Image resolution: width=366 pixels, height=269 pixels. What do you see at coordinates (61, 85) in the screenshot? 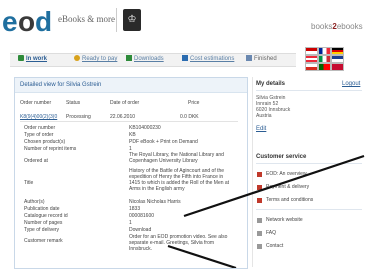
I see `page-title: Detailed view for Silvia Gstrein` at bounding box center [61, 85].